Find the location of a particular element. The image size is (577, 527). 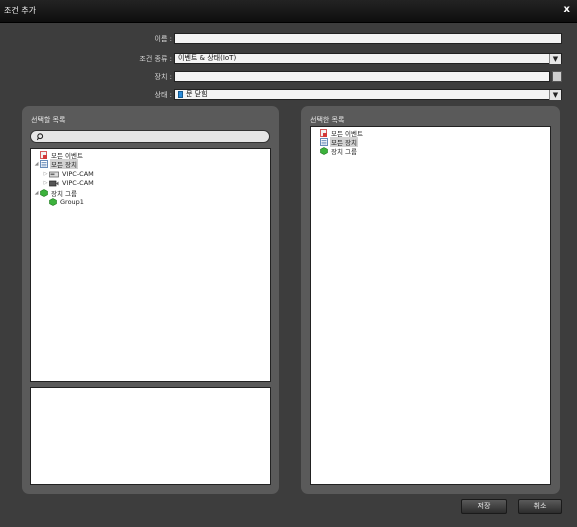

search-icon is located at coordinates (40, 137).